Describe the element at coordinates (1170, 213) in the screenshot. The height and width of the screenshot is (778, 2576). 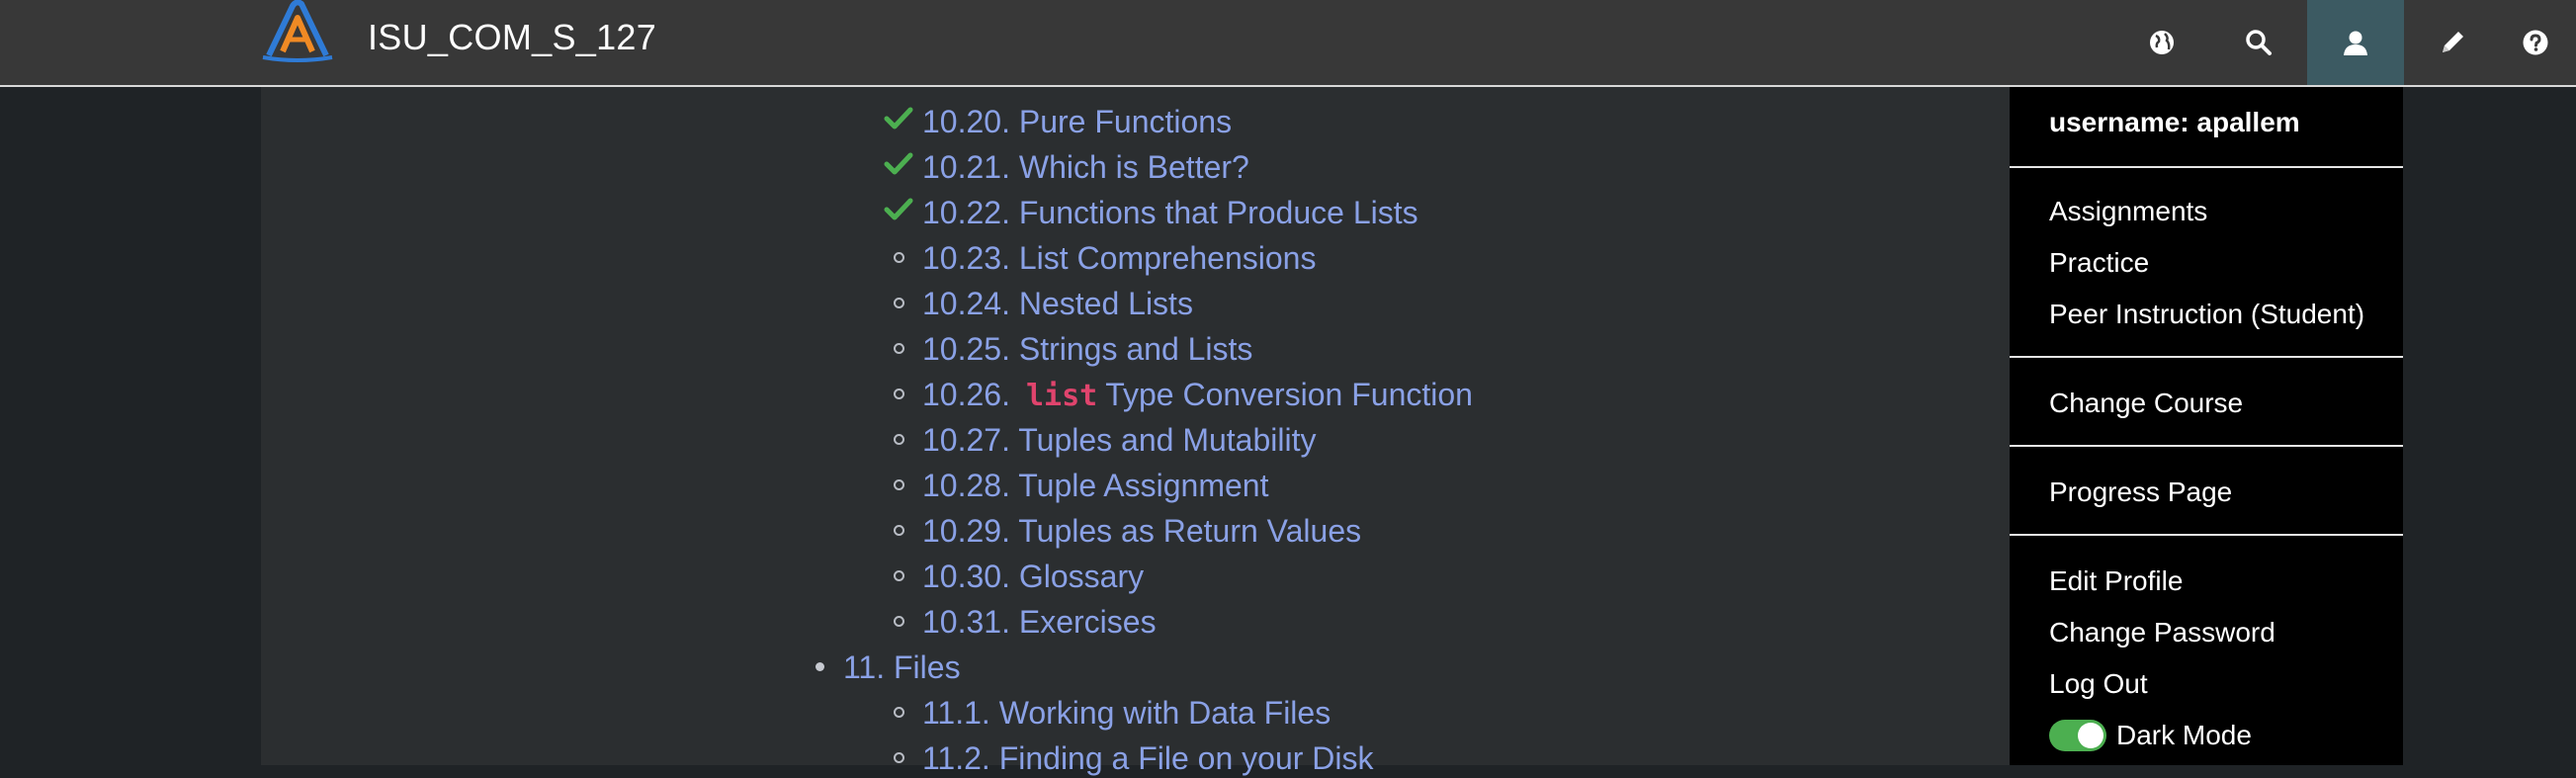
I see `toc-link-10-22: 10.22. Functions that Produce Lists` at that location.